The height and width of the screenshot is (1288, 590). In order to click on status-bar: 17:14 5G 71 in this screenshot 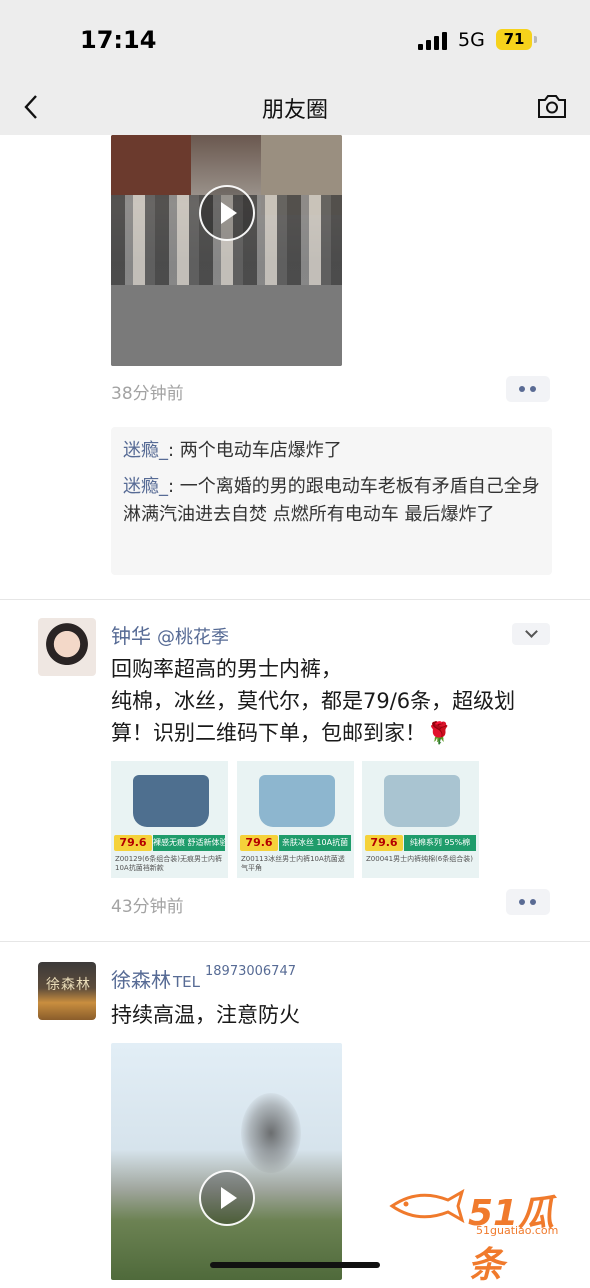, I will do `click(295, 40)`.